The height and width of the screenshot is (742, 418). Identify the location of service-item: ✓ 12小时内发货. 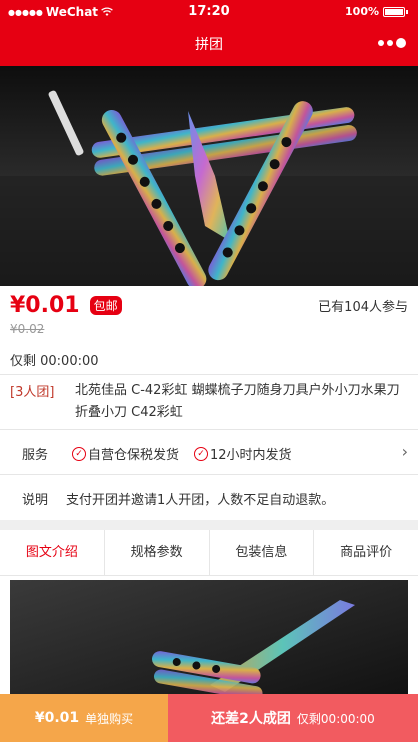
(243, 453).